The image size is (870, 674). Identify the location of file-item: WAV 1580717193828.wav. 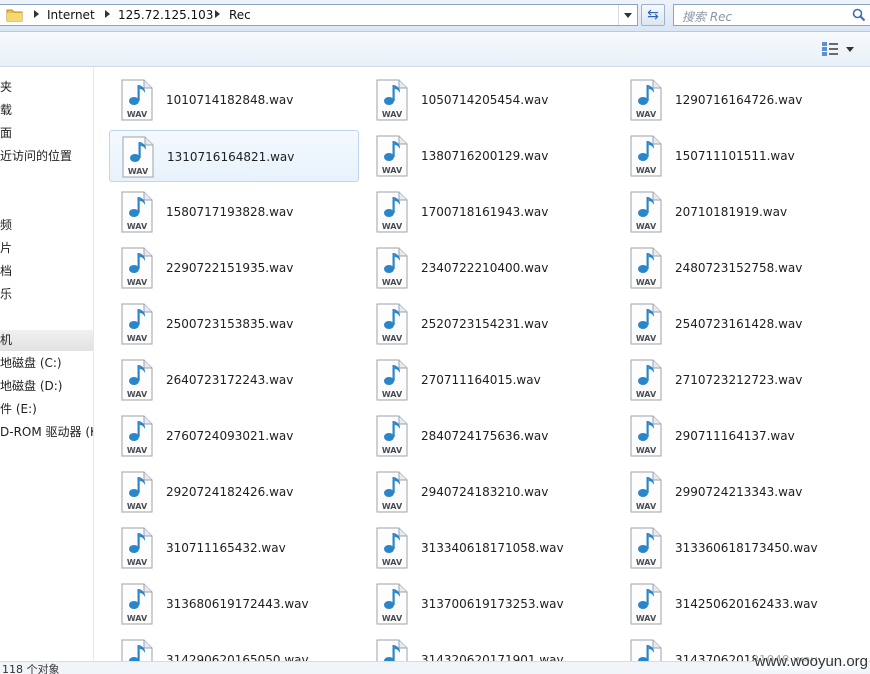
(234, 212).